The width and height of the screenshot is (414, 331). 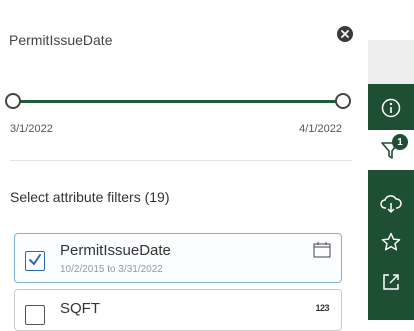 I want to click on number-type-icon: 123, so click(x=322, y=308).